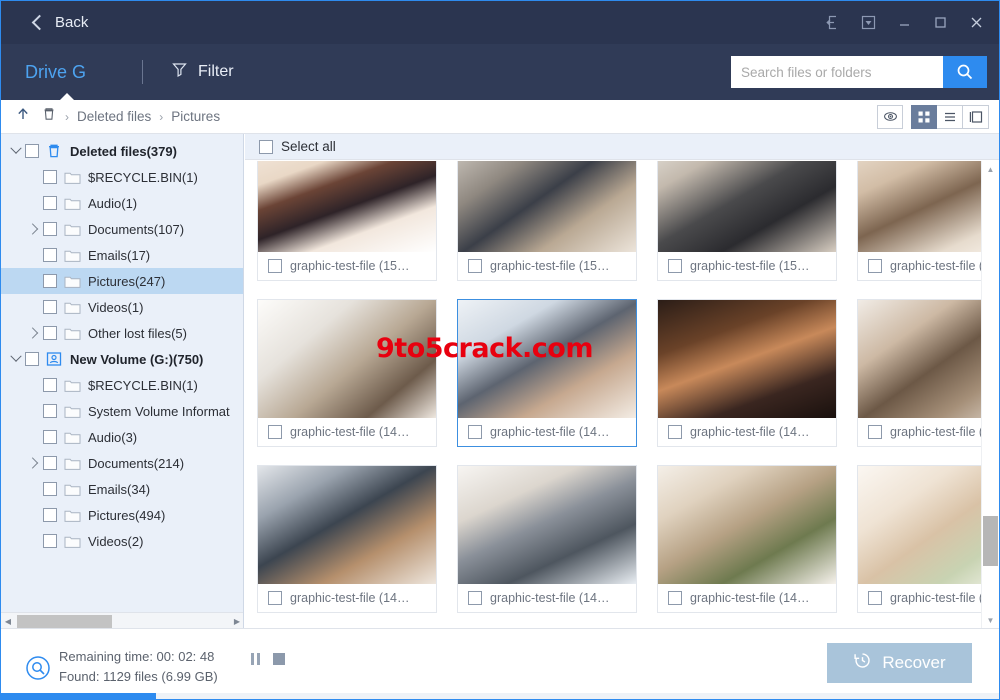 This screenshot has width=1000, height=700. What do you see at coordinates (122, 203) in the screenshot?
I see `tree-node: Audio(1)` at bounding box center [122, 203].